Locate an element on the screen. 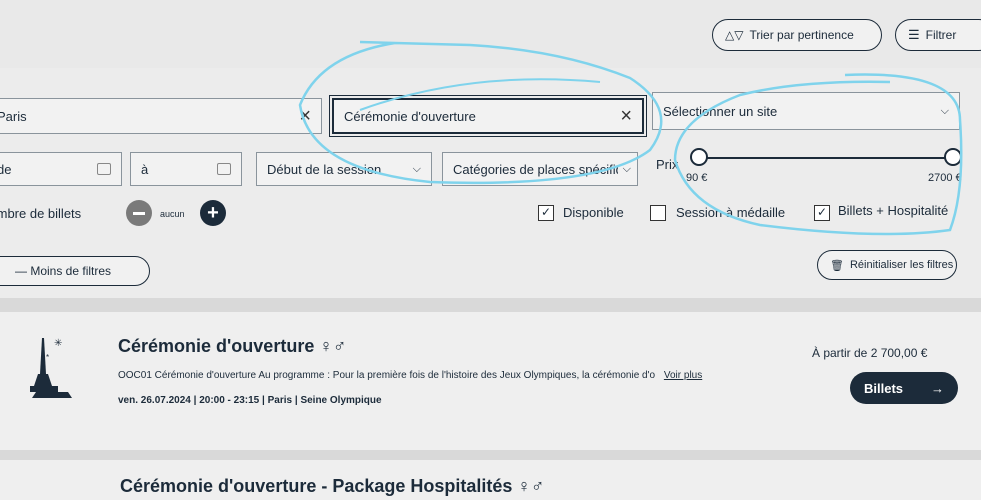 Image resolution: width=981 pixels, height=500 pixels. eiffel-tower-icon: ✳ * is located at coordinates (51, 368).